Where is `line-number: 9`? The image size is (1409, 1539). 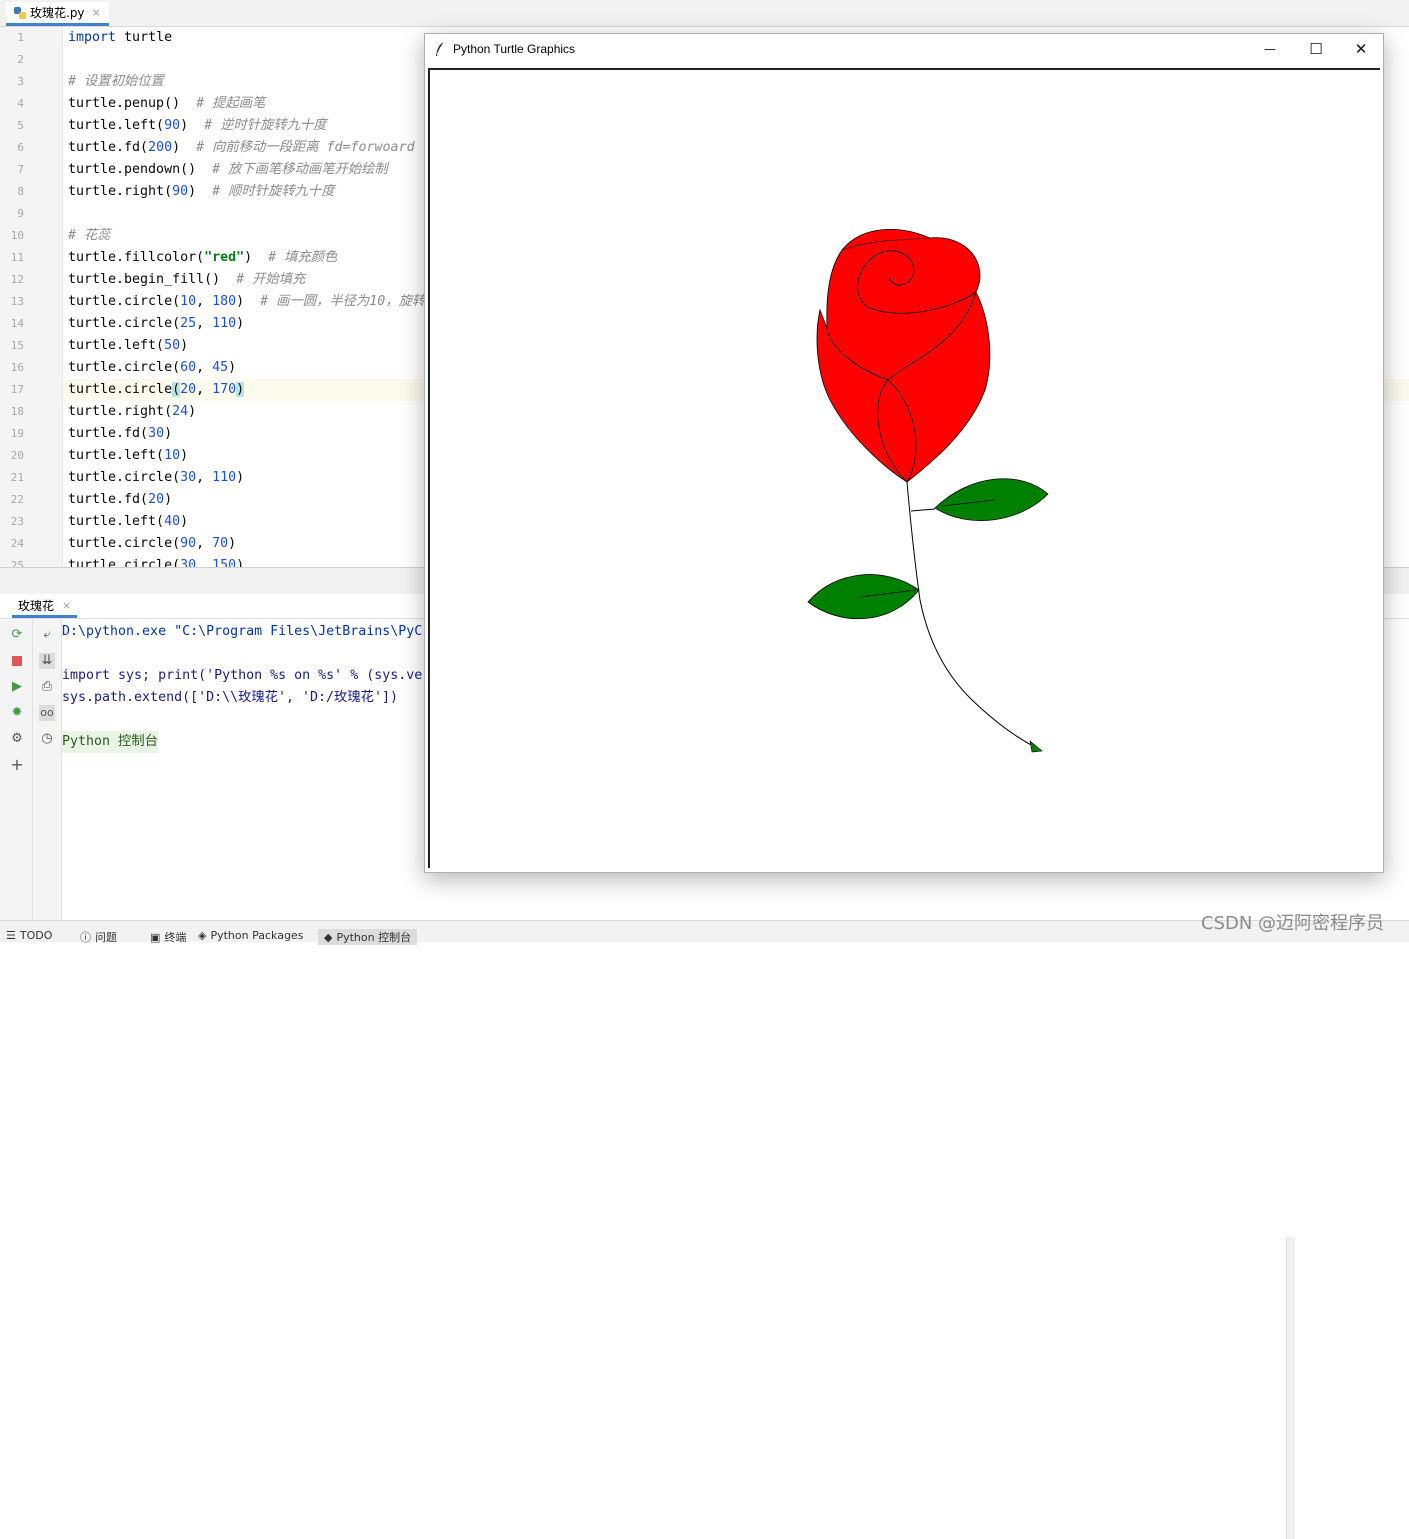 line-number: 9 is located at coordinates (20, 213).